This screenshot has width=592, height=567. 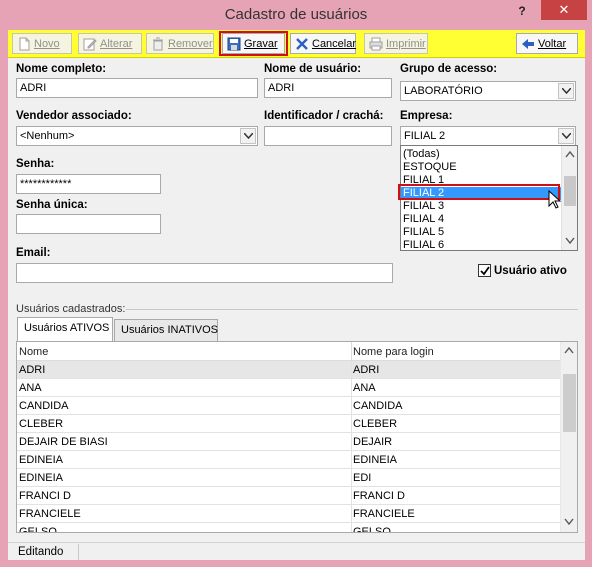 I want to click on novo-button: Novo, so click(x=42, y=43).